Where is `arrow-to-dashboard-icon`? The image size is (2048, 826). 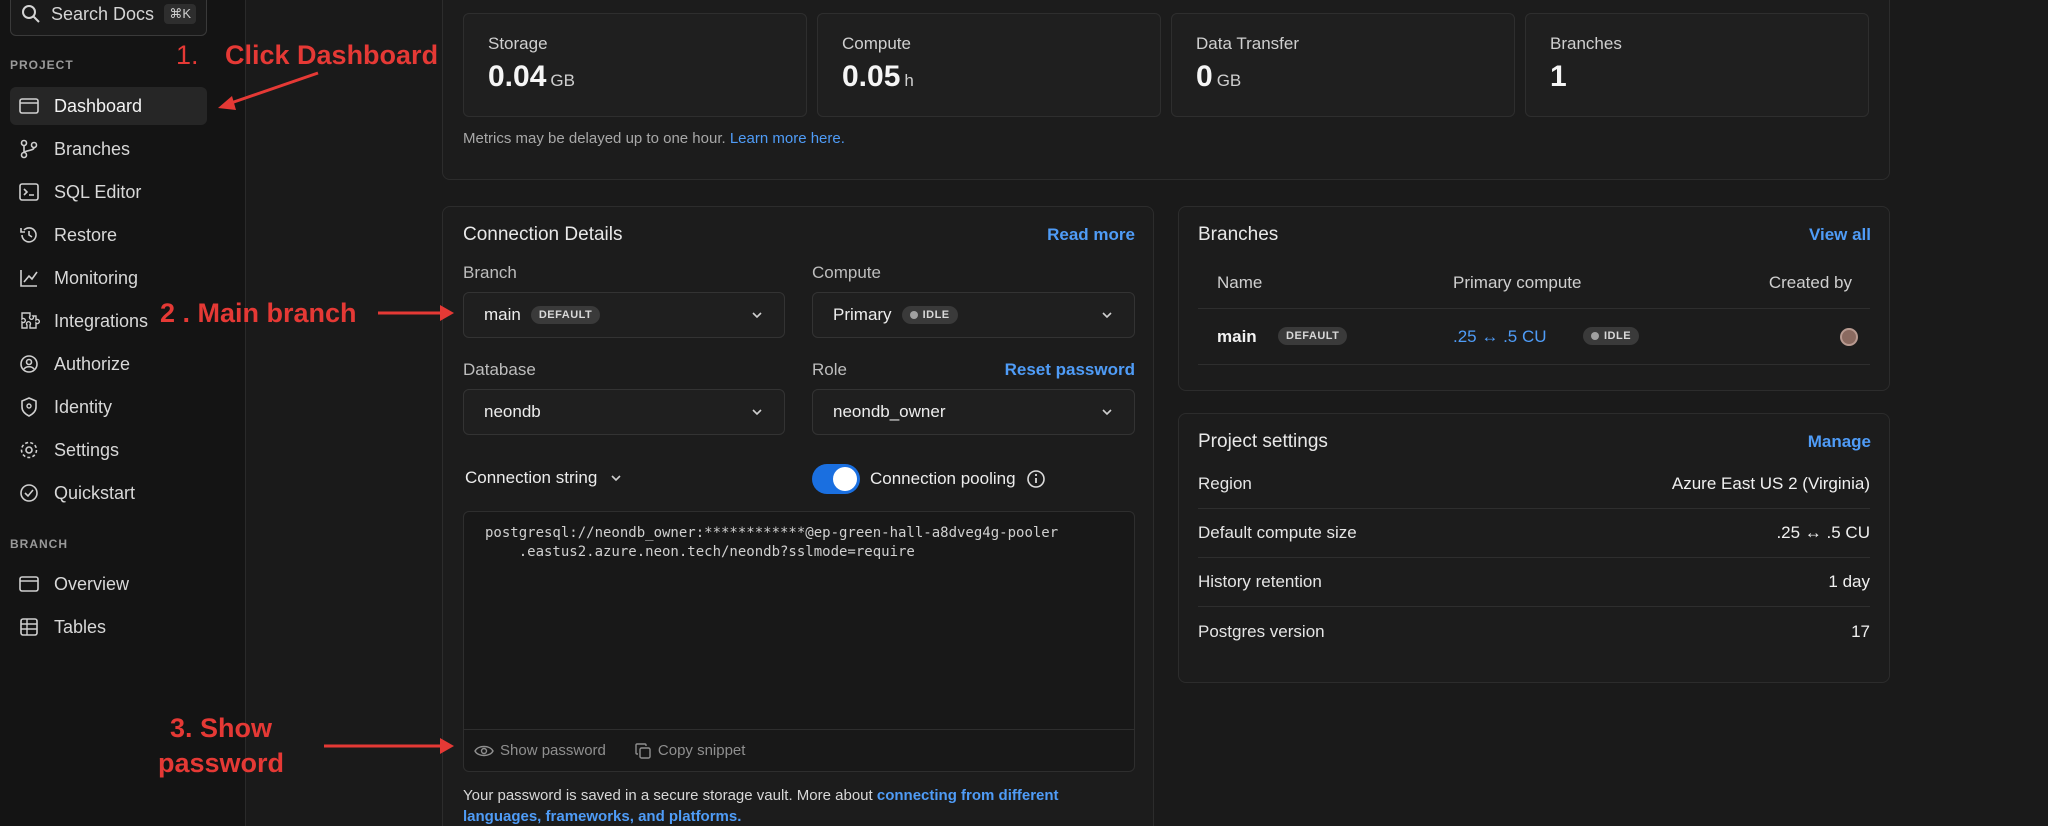 arrow-to-dashboard-icon is located at coordinates (268, 90).